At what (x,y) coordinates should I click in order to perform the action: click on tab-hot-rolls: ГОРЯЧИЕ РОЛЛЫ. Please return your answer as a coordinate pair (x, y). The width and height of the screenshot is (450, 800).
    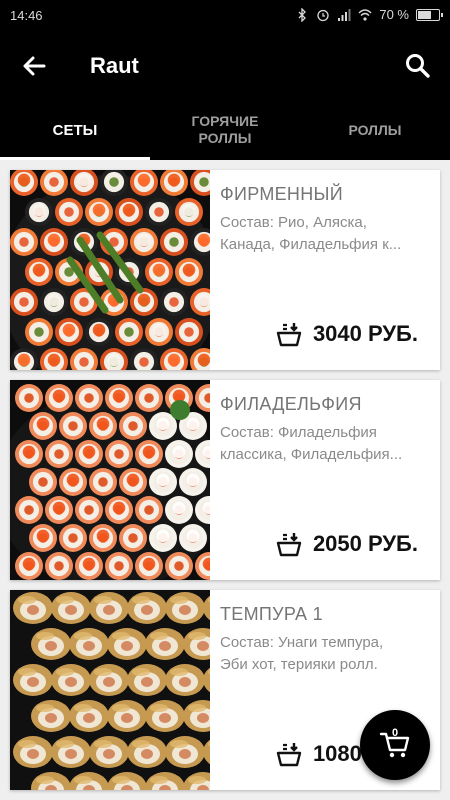
    Looking at the image, I should click on (225, 130).